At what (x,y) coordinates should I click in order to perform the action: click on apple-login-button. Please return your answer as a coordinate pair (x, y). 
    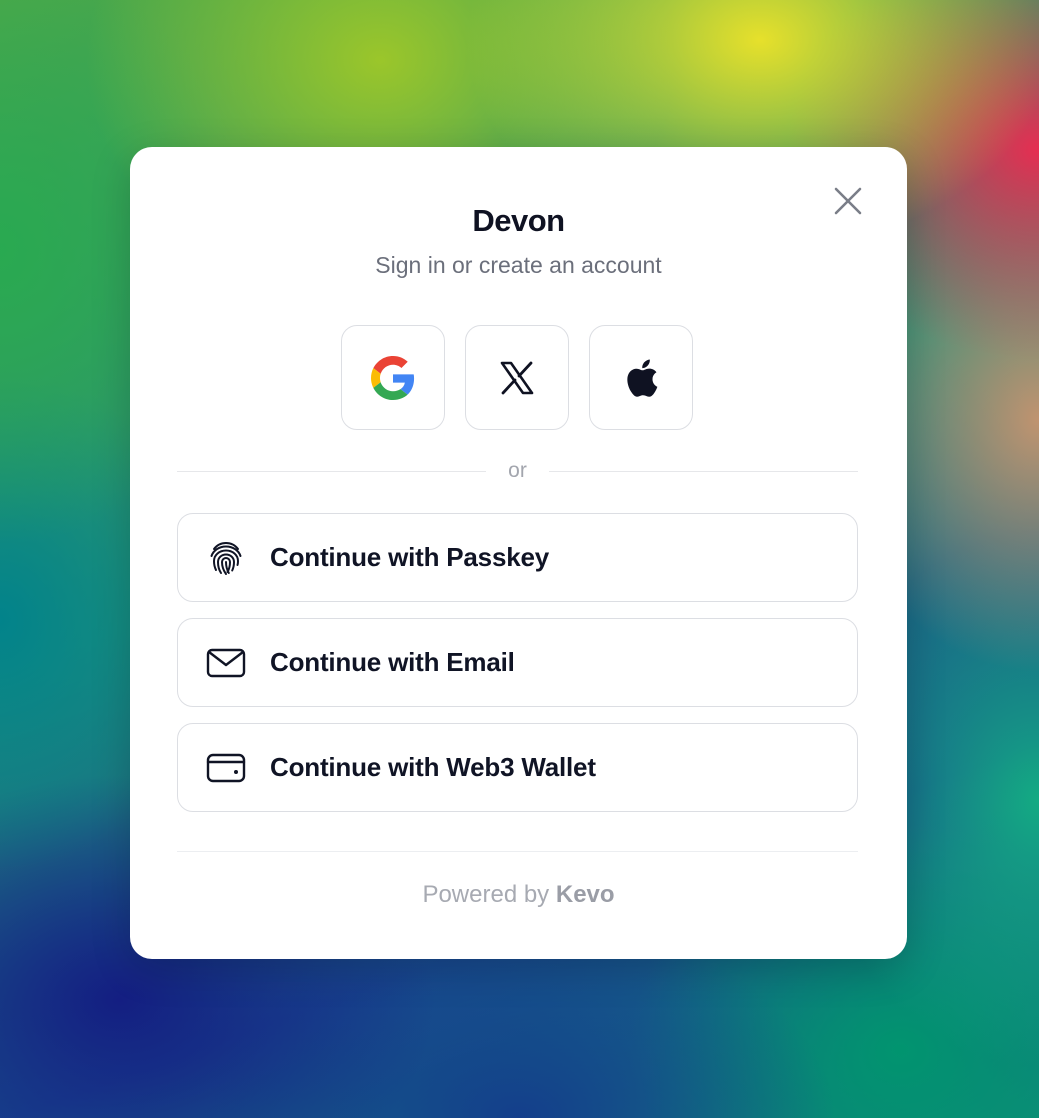
    Looking at the image, I should click on (641, 377).